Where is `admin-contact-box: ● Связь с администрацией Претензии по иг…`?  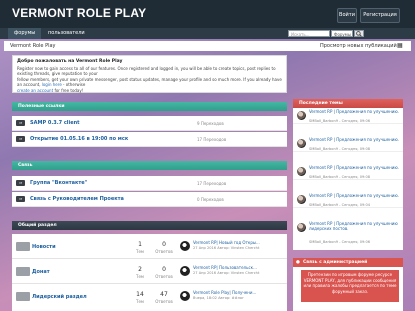 admin-contact-box: ● Связь с администрацией Претензии по иг… is located at coordinates (348, 284).